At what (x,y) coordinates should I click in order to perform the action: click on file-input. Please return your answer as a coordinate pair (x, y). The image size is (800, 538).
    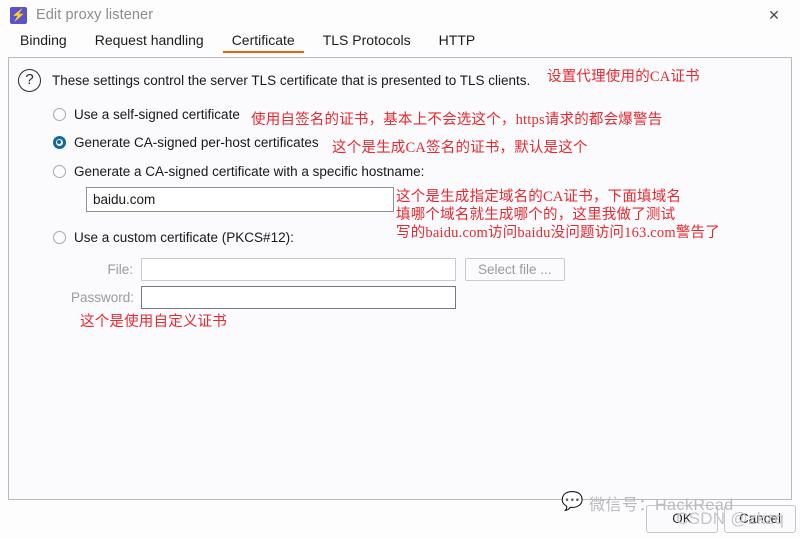
    Looking at the image, I should click on (298, 269).